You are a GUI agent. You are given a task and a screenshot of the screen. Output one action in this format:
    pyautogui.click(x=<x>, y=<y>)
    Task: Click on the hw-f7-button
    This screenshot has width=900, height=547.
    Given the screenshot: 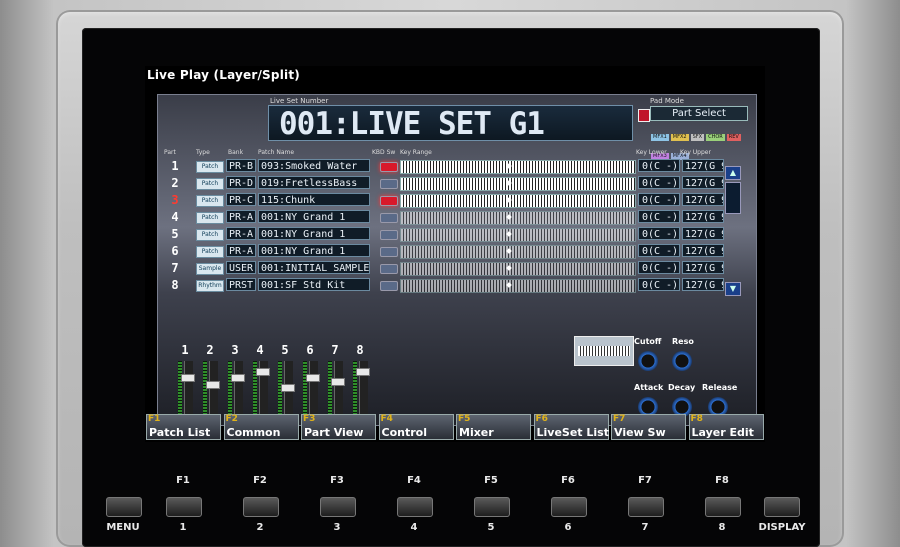 What is the action you would take?
    pyautogui.click(x=646, y=507)
    